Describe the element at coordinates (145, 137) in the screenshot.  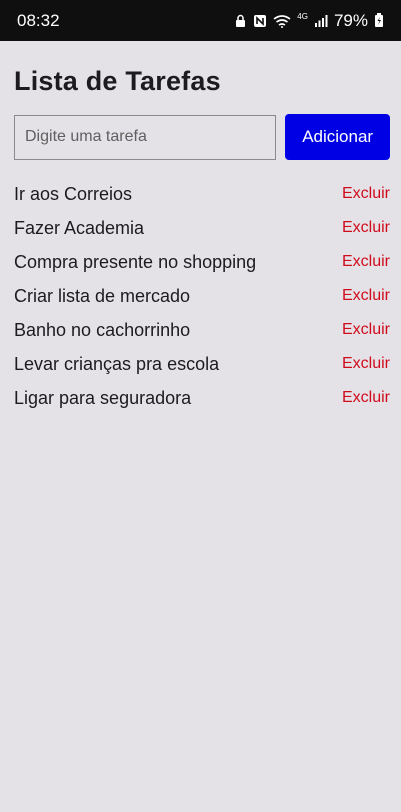
I see `task-input` at that location.